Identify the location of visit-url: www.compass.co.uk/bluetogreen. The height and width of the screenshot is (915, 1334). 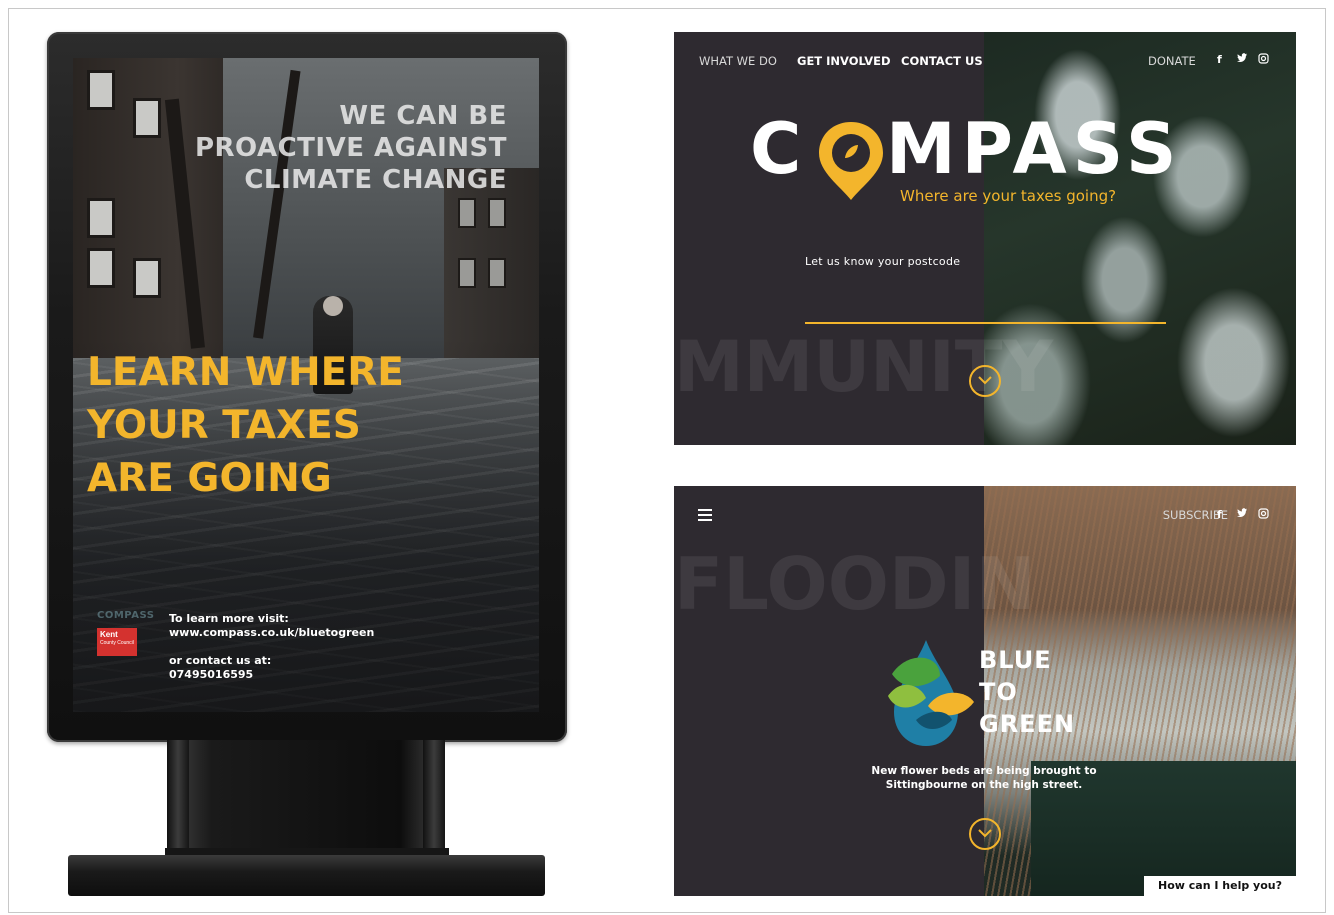
(272, 632).